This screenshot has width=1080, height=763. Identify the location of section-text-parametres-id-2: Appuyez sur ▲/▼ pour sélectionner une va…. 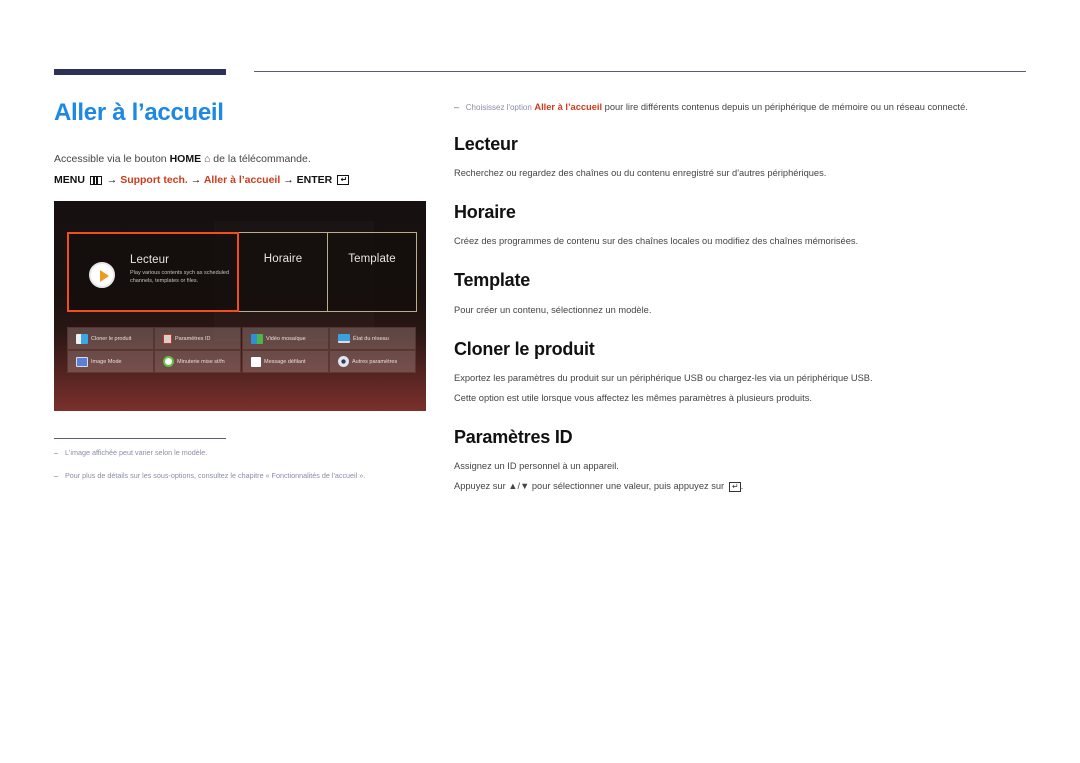
(598, 486).